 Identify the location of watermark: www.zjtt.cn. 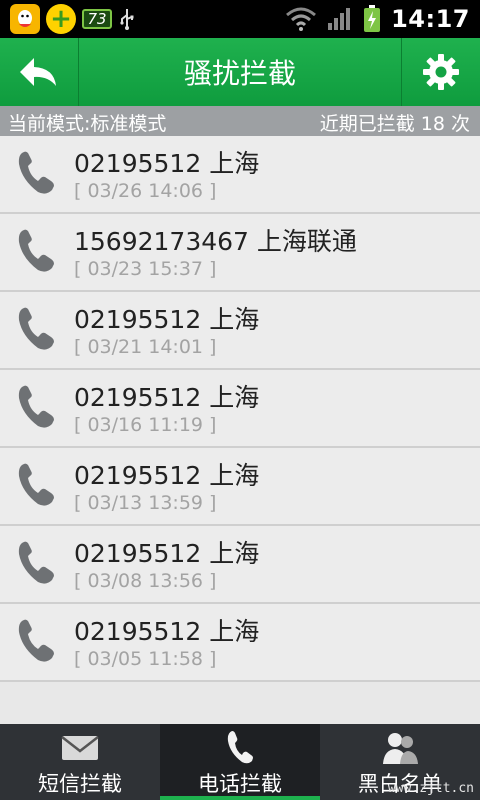
(430, 788).